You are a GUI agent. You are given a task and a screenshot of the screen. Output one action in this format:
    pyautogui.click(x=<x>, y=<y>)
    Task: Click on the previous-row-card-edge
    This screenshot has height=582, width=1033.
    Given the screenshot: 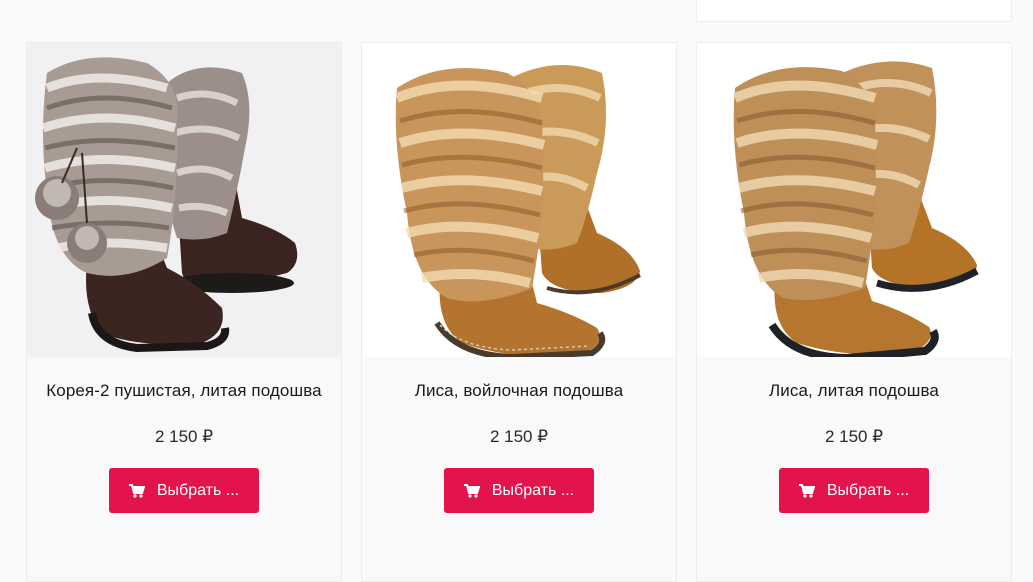 What is the action you would take?
    pyautogui.click(x=854, y=11)
    